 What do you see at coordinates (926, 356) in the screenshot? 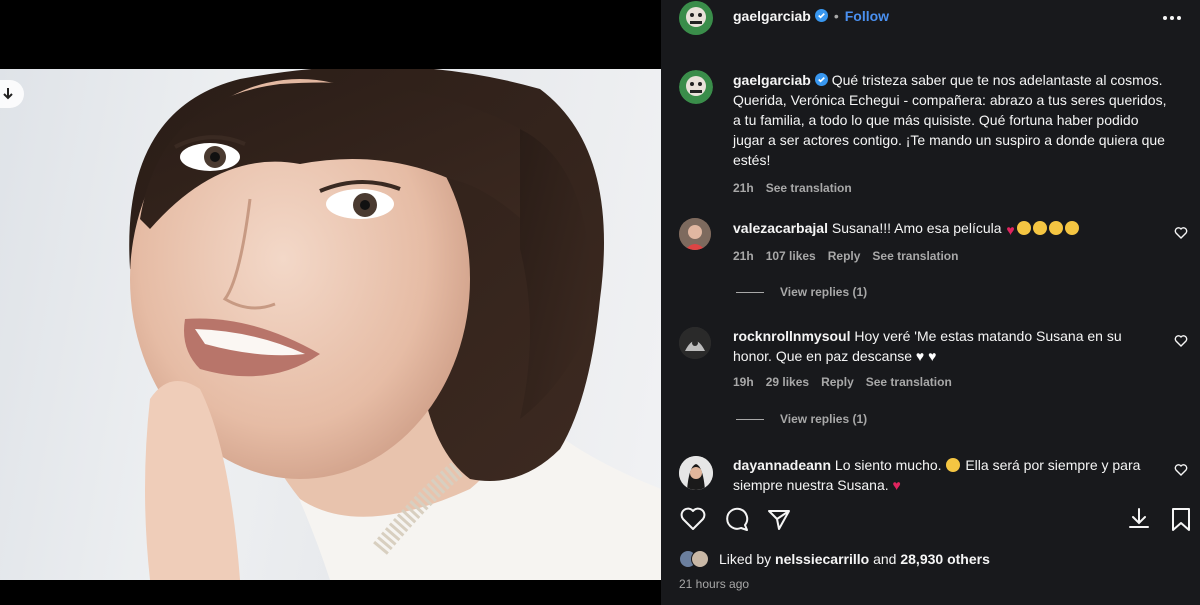
I see `white-heart-emoji: ♥ ♥` at bounding box center [926, 356].